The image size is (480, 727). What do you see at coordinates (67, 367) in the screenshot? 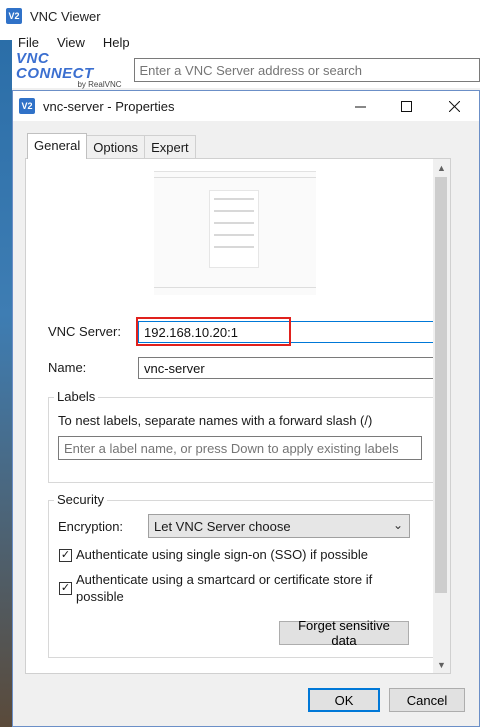
I see `name-label: Name:` at bounding box center [67, 367].